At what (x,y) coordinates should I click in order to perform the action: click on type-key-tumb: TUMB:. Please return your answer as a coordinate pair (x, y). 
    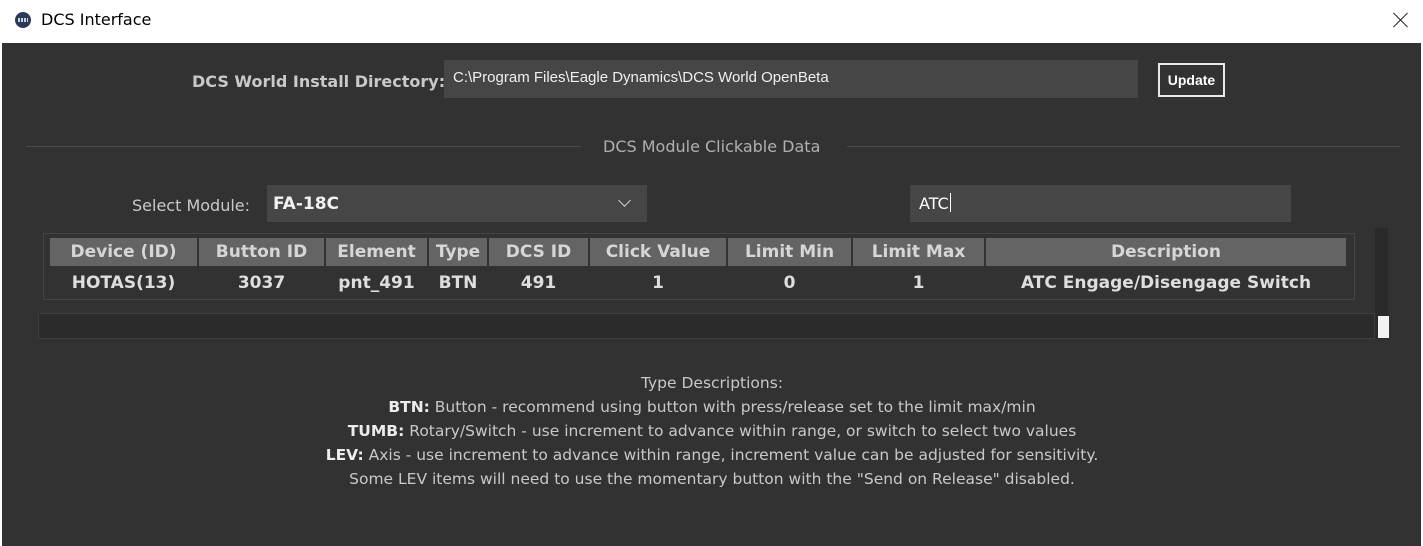
    Looking at the image, I should click on (376, 431).